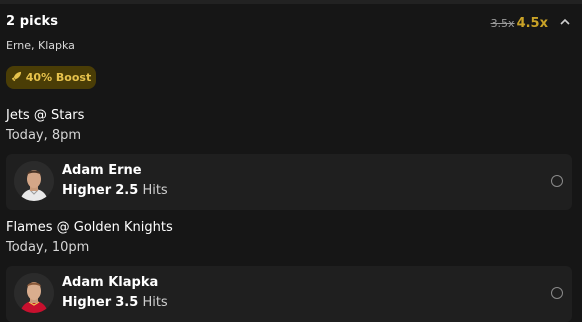  I want to click on picked-players: Erne, Klapka, so click(40, 45).